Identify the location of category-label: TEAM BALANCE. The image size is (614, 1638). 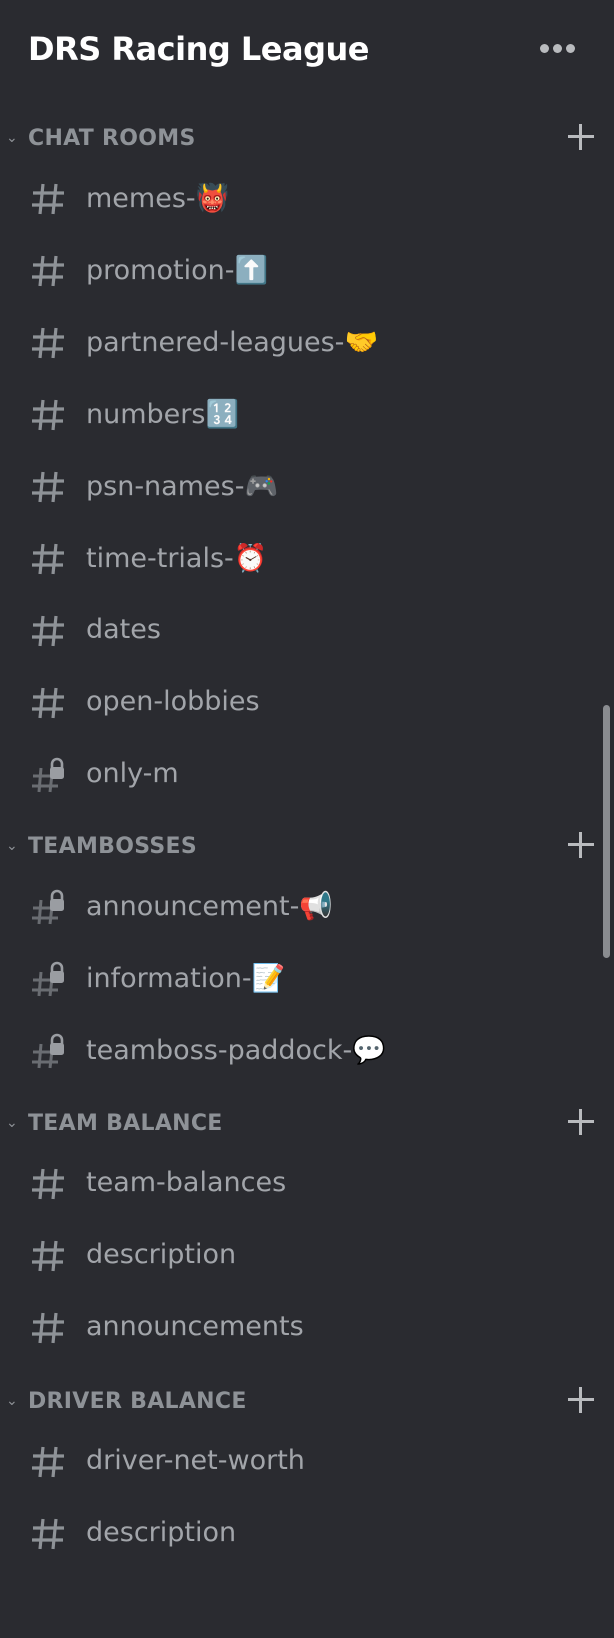
(125, 1123).